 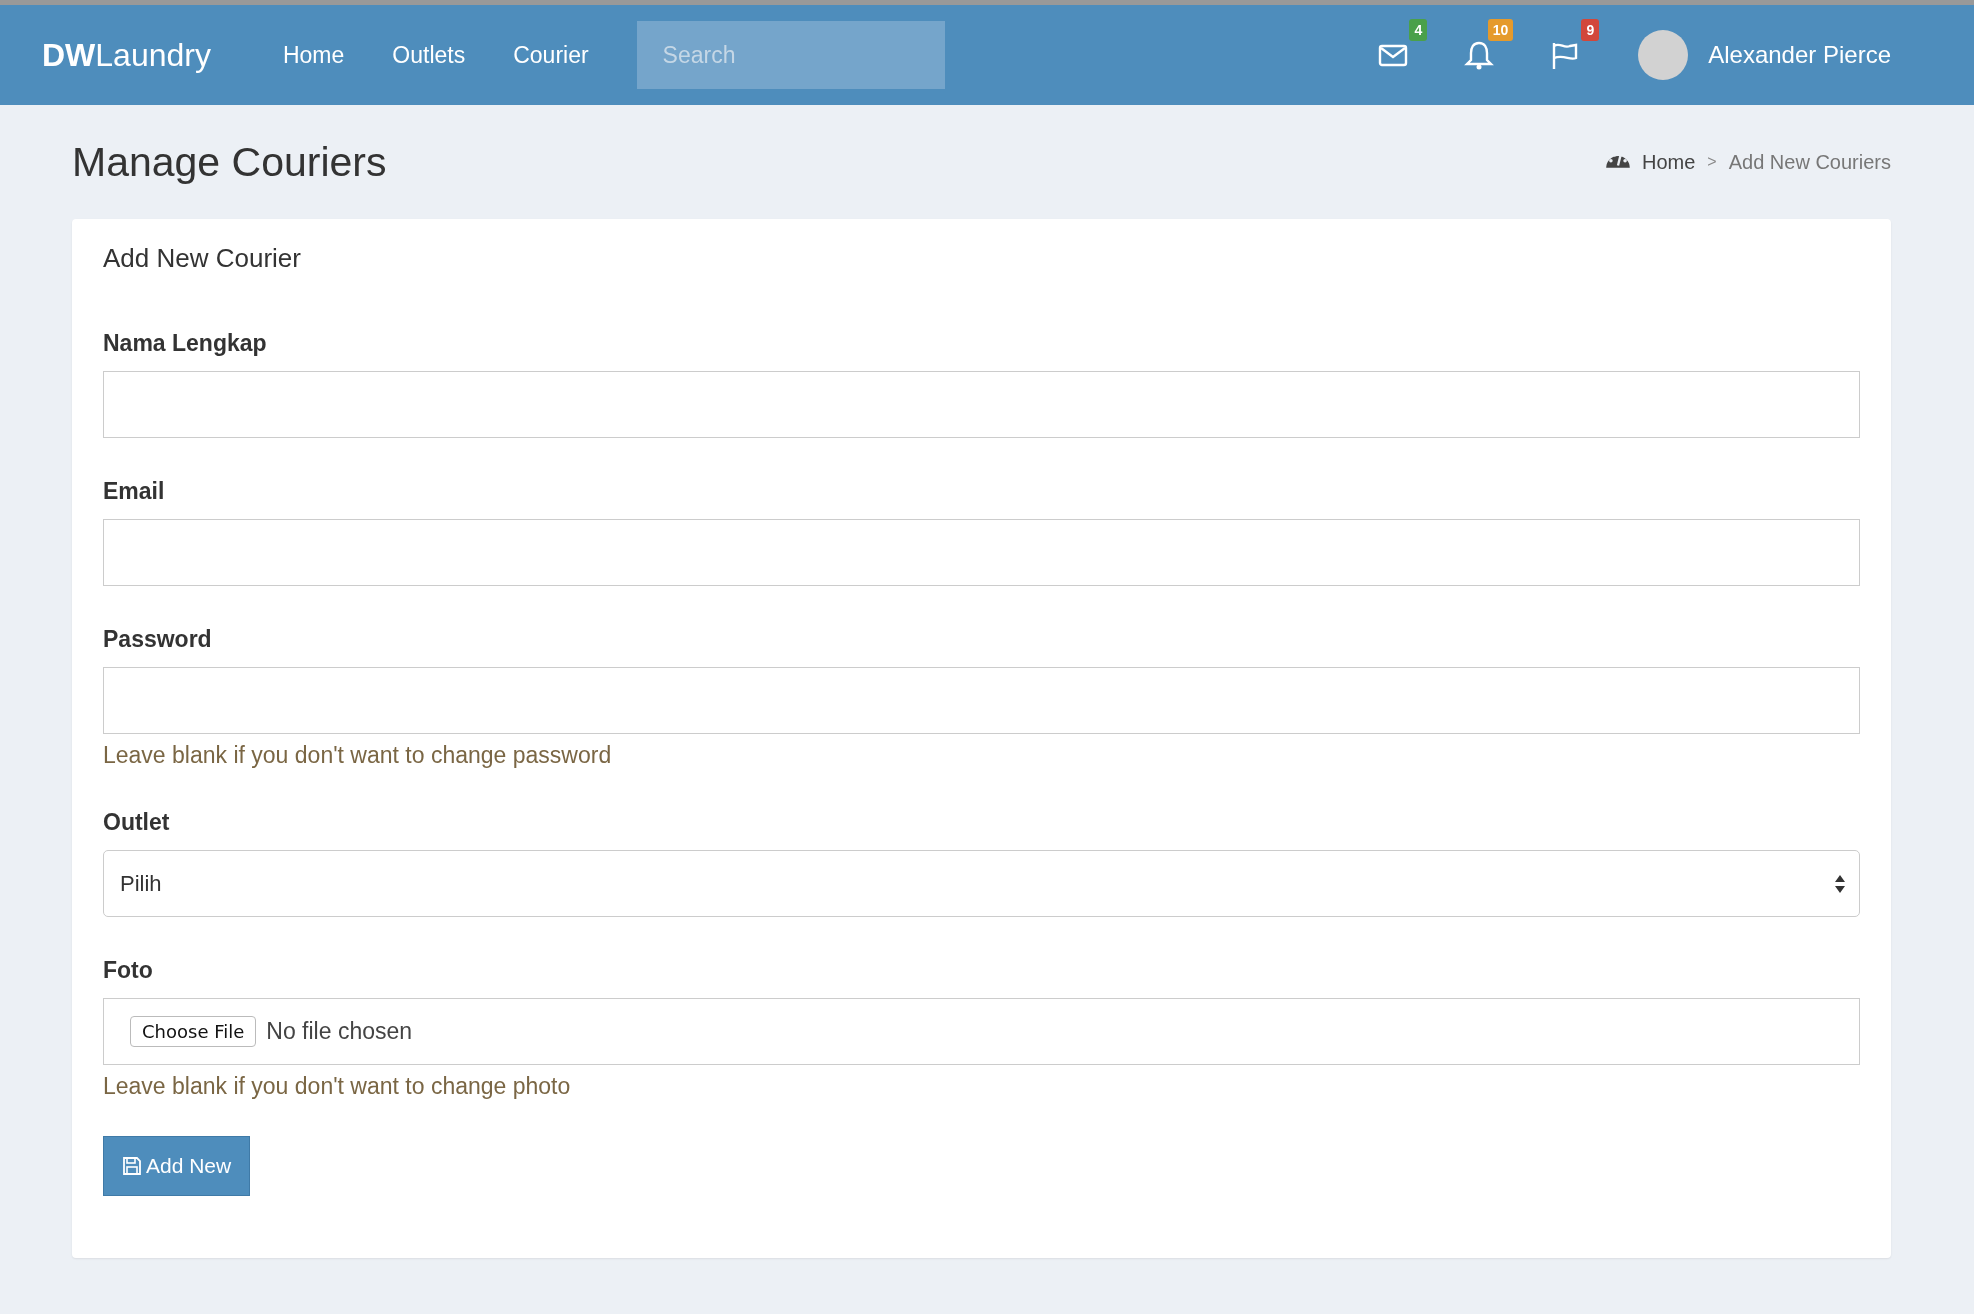 What do you see at coordinates (193, 1031) in the screenshot?
I see `choose-file-button: Choose File` at bounding box center [193, 1031].